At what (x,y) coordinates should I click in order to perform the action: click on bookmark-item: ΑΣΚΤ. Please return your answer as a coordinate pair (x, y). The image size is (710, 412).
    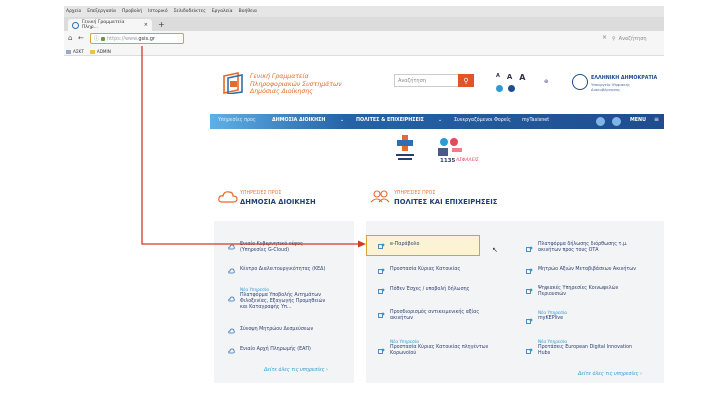
    Looking at the image, I should click on (75, 51).